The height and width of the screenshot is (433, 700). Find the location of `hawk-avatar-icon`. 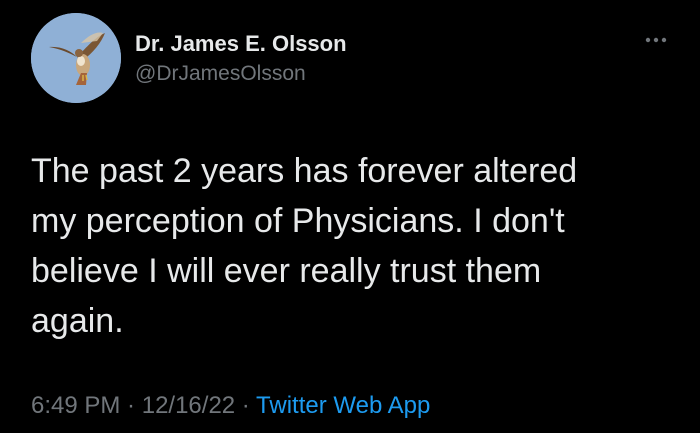

hawk-avatar-icon is located at coordinates (76, 58).